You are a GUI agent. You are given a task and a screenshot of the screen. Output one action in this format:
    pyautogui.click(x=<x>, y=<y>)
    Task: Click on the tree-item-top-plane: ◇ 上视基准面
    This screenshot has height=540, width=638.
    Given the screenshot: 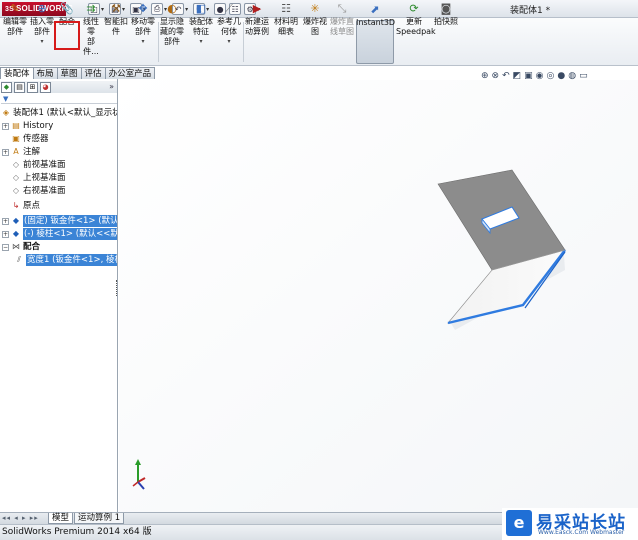 What is the action you would take?
    pyautogui.click(x=59, y=178)
    